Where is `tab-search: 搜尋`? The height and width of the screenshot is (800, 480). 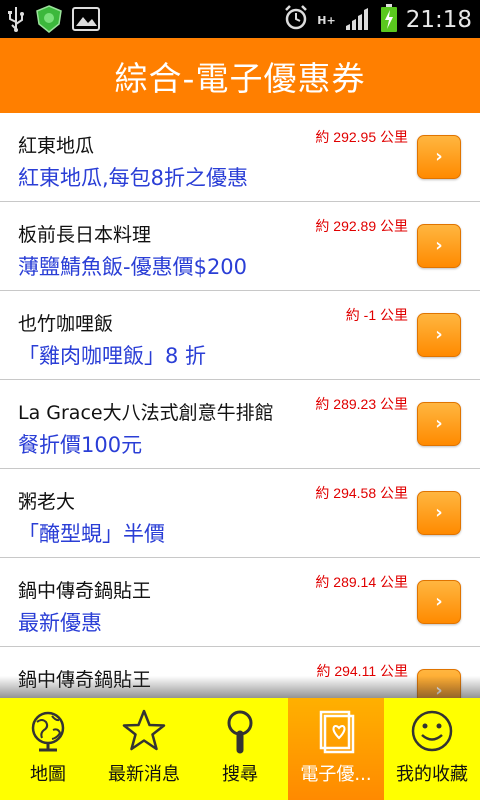 tab-search: 搜尋 is located at coordinates (240, 749).